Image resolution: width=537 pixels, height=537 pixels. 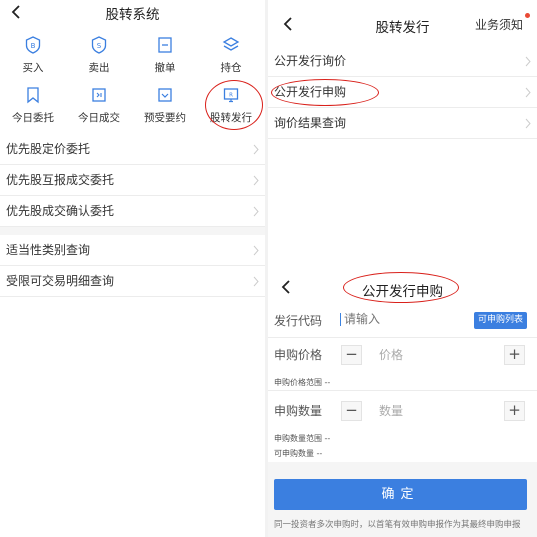 I want to click on price-input: 价格, so click(x=391, y=354).